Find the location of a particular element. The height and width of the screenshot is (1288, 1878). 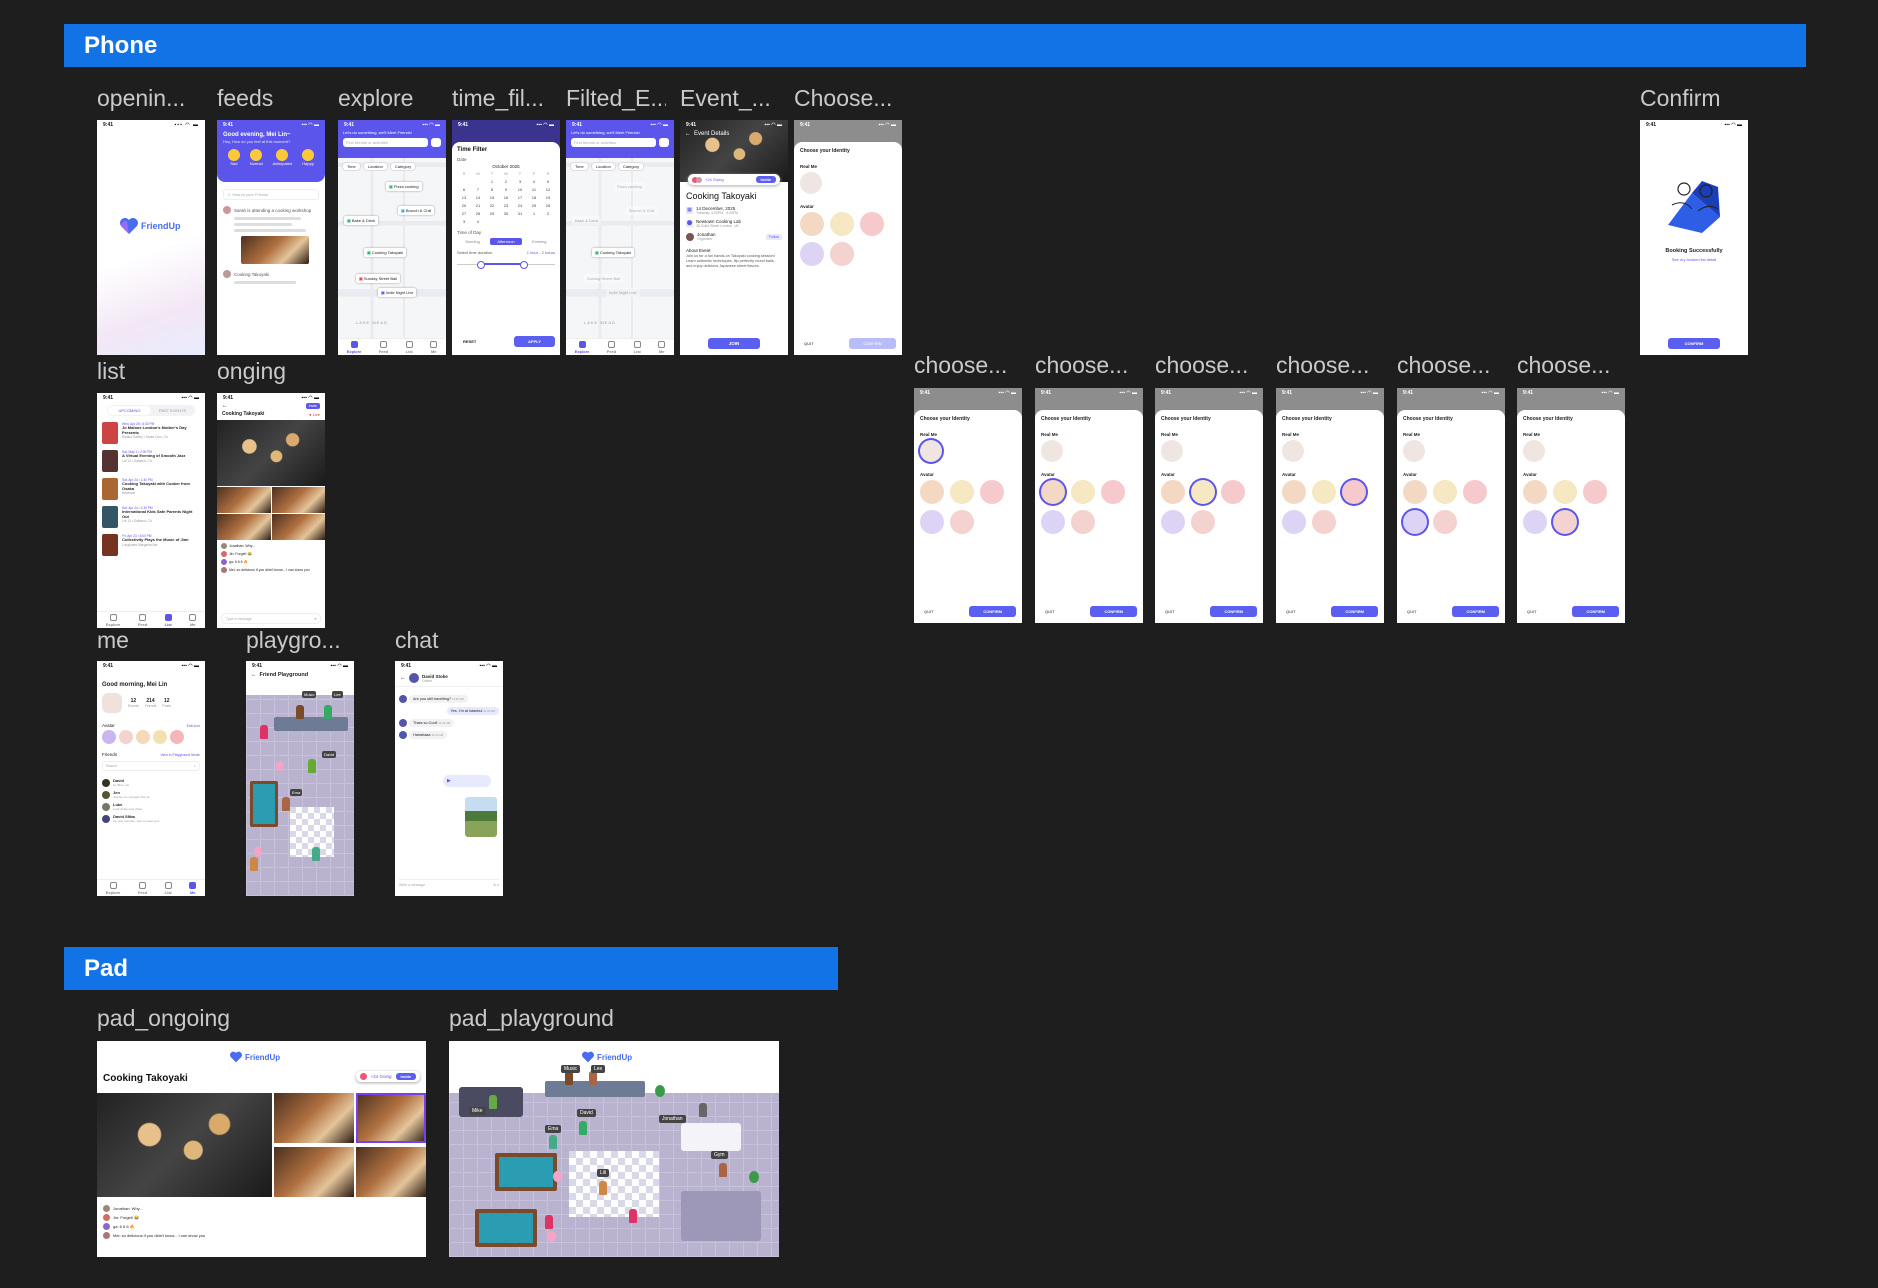

back-arrow-icon: ← is located at coordinates (688, 134).